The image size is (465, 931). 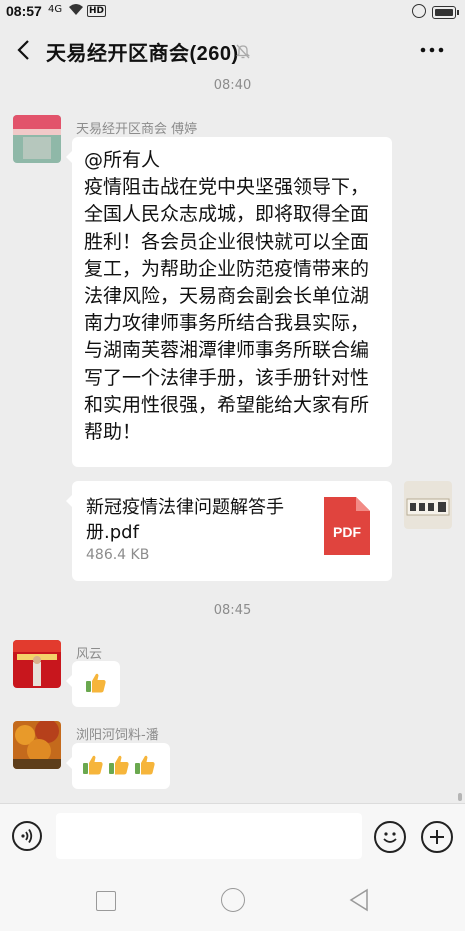 I want to click on input-bar, so click(x=232, y=836).